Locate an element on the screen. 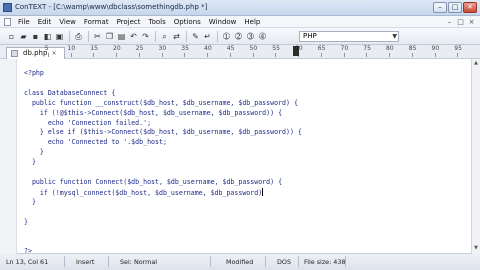  close-button: ✕ is located at coordinates (470, 7).